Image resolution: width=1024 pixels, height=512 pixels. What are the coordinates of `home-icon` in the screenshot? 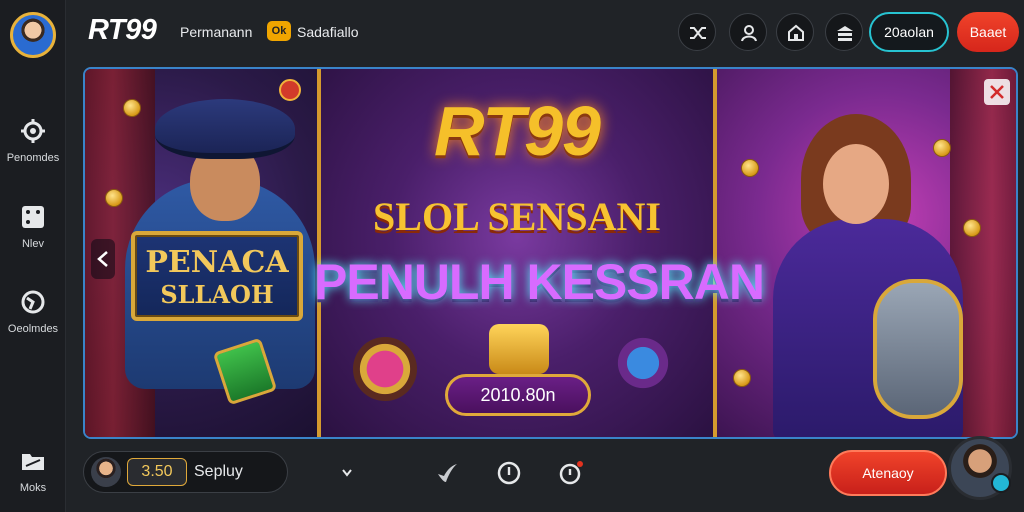 It's located at (796, 32).